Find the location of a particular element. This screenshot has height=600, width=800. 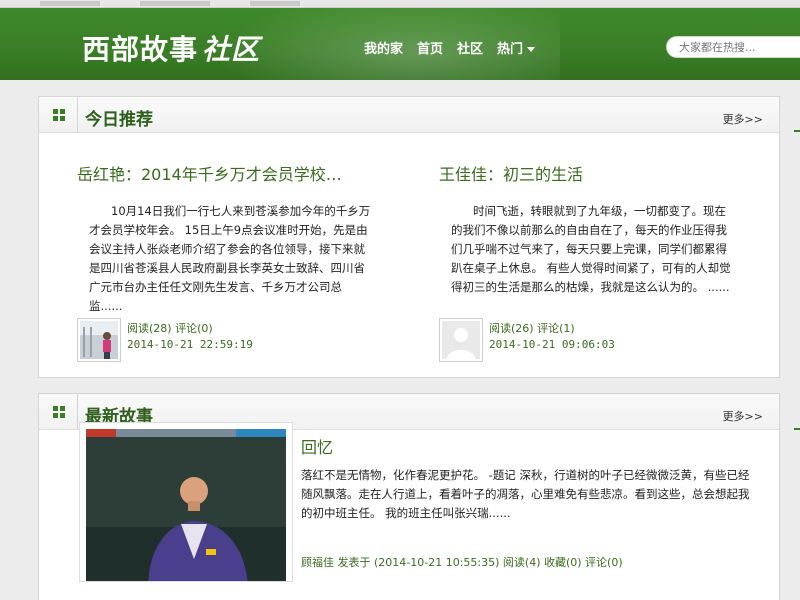

recommend-meta: 阅读(28) 评论(0) 2014-10-21 22:59:19 is located at coordinates (227, 341).